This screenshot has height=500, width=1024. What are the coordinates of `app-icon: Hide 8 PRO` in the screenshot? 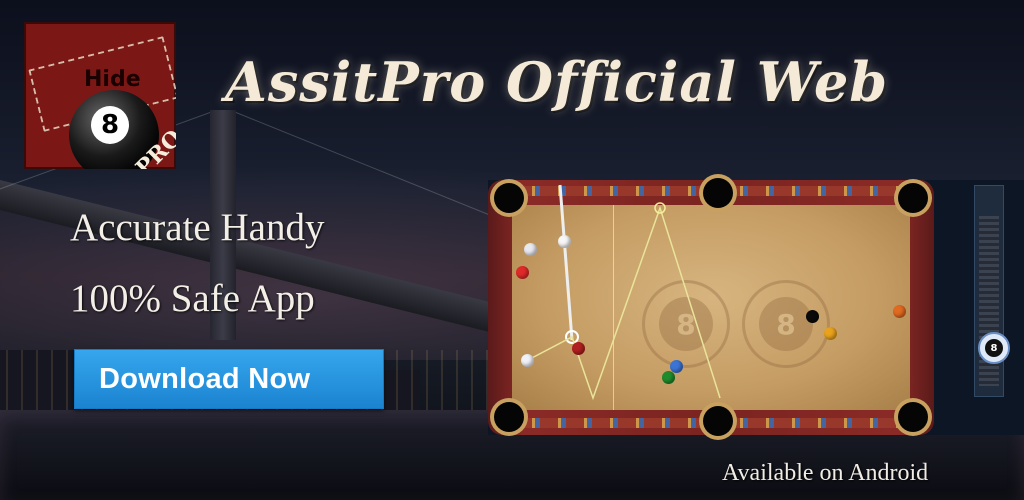 It's located at (100, 95).